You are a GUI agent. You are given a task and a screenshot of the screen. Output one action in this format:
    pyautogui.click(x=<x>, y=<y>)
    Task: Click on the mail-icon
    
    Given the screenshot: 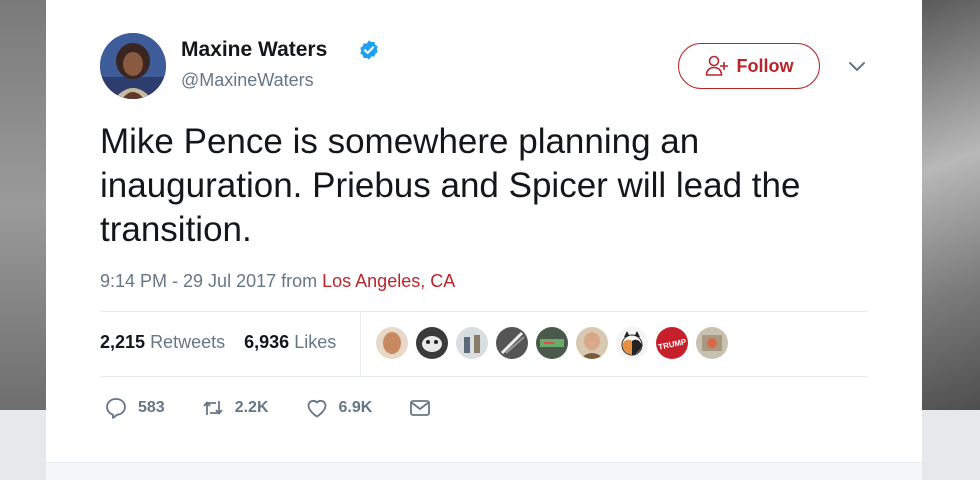 What is the action you would take?
    pyautogui.click(x=420, y=408)
    